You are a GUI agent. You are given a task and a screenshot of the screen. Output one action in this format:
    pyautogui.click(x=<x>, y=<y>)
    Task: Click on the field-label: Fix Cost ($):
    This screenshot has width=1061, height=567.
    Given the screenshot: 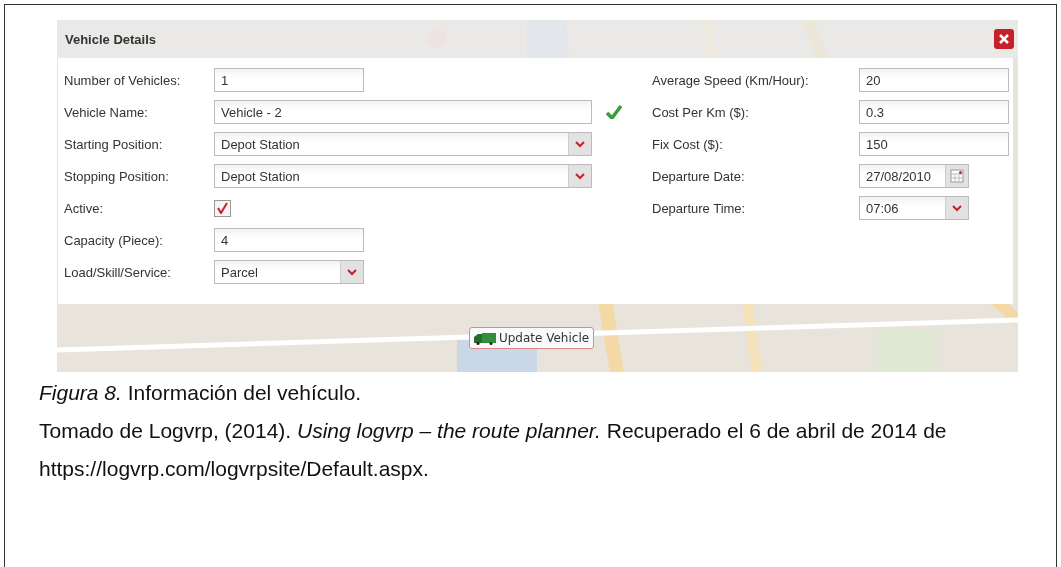 What is the action you would take?
    pyautogui.click(x=688, y=144)
    